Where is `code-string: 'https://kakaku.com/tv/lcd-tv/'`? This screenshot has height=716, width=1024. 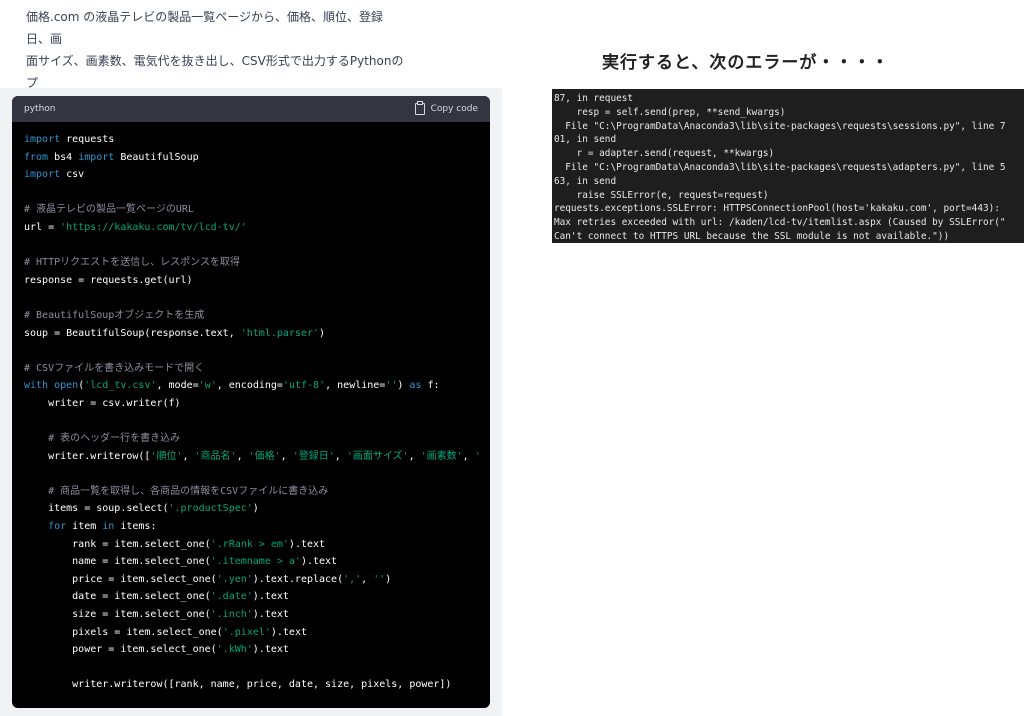
code-string: 'https://kakaku.com/tv/lcd-tv/' is located at coordinates (153, 227).